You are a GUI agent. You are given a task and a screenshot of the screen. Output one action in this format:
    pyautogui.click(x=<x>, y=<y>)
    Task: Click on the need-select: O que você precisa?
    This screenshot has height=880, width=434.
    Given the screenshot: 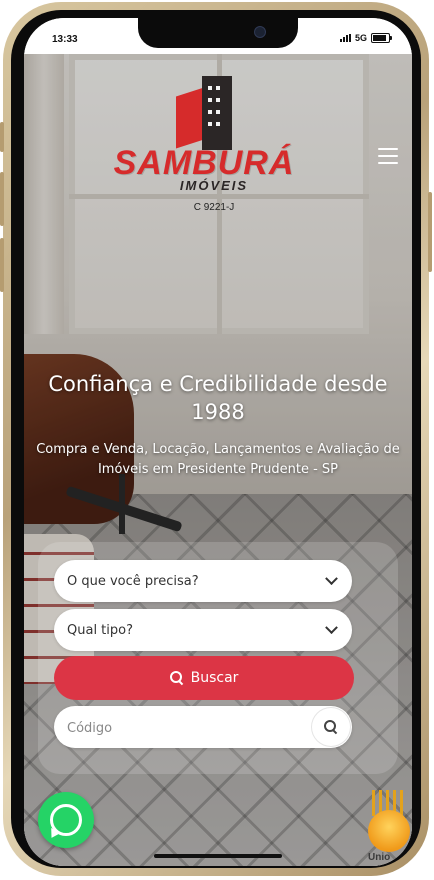 What is the action you would take?
    pyautogui.click(x=203, y=581)
    